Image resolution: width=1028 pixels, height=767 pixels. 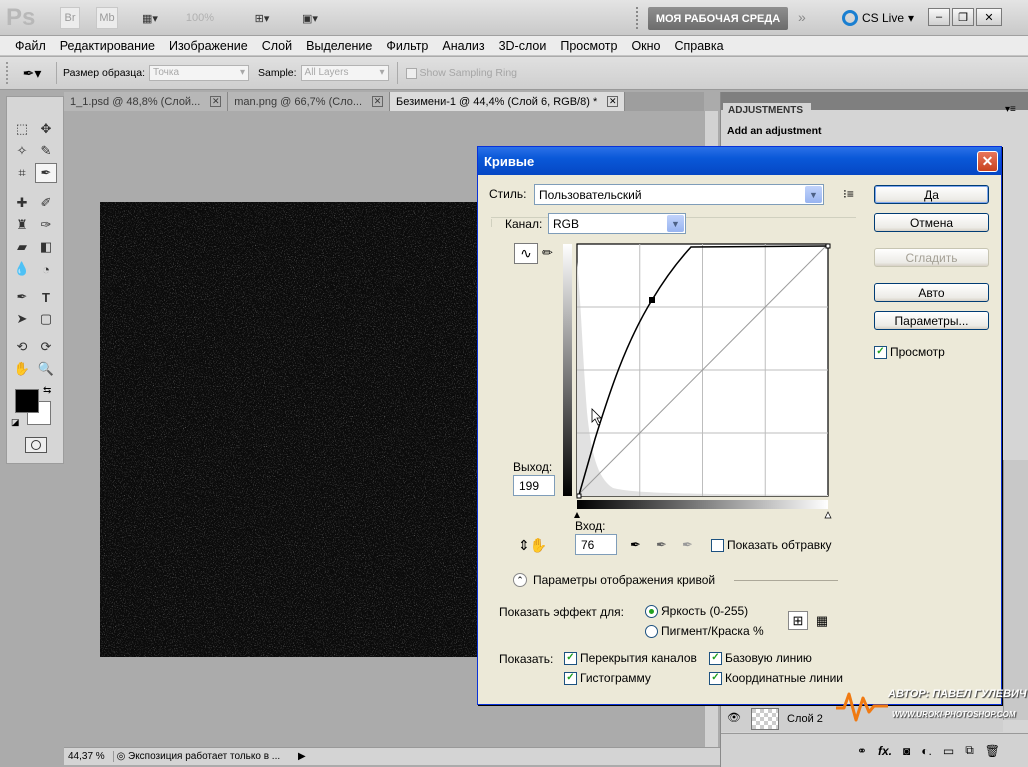 What do you see at coordinates (200, 18) in the screenshot?
I see `zoom-level: 100%` at bounding box center [200, 18].